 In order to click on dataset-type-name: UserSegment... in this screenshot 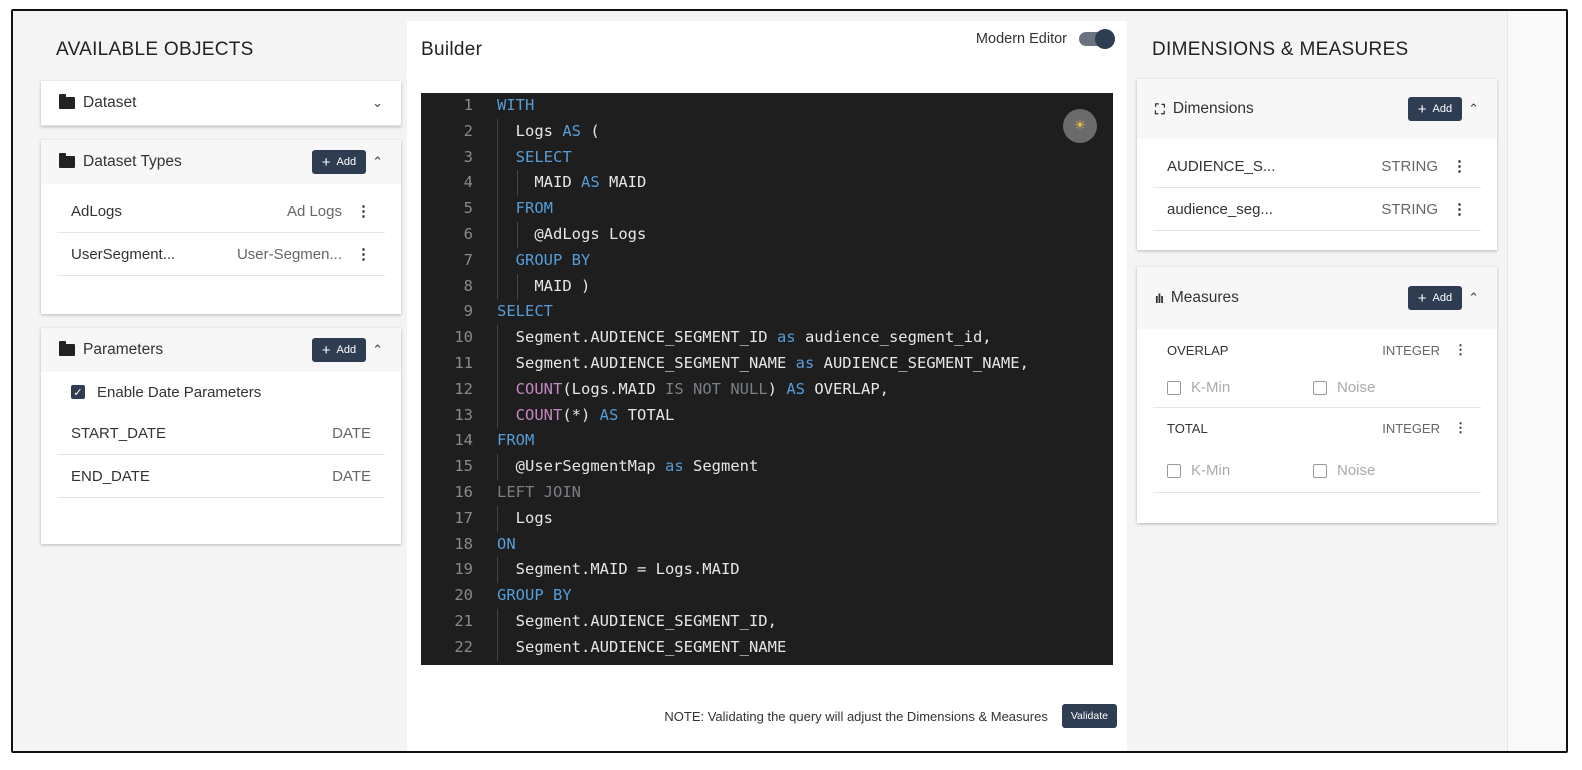, I will do `click(123, 254)`.